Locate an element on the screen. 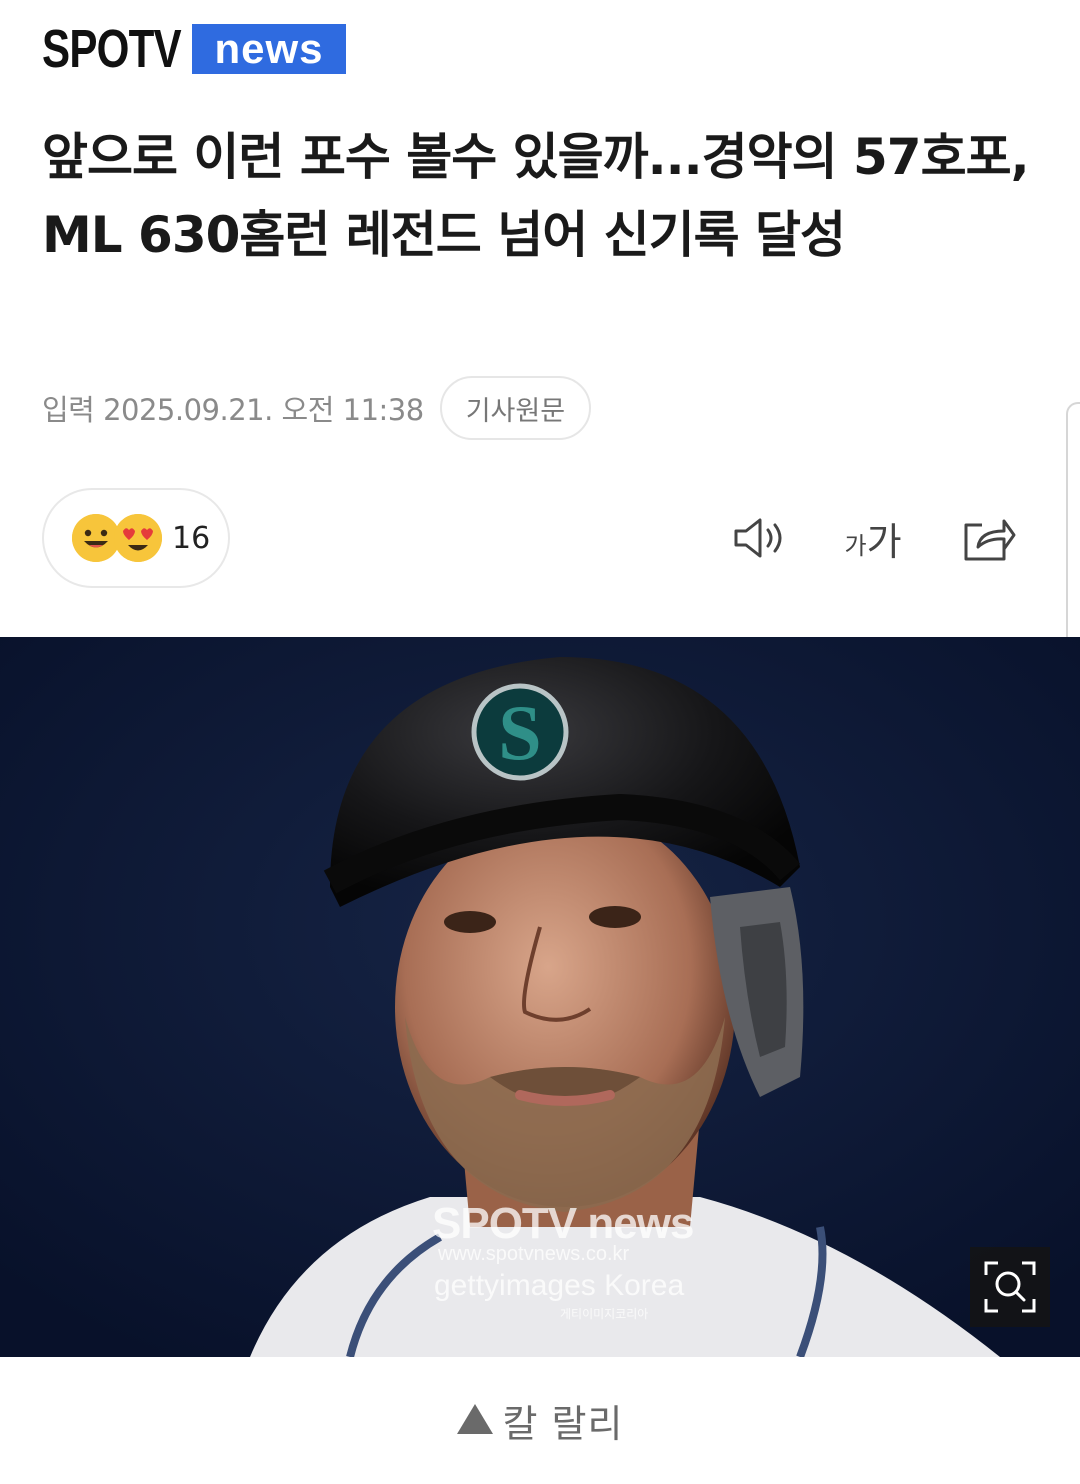 This screenshot has height=1484, width=1080. watermark-url: www.spotvnews.co.kr is located at coordinates (534, 1254).